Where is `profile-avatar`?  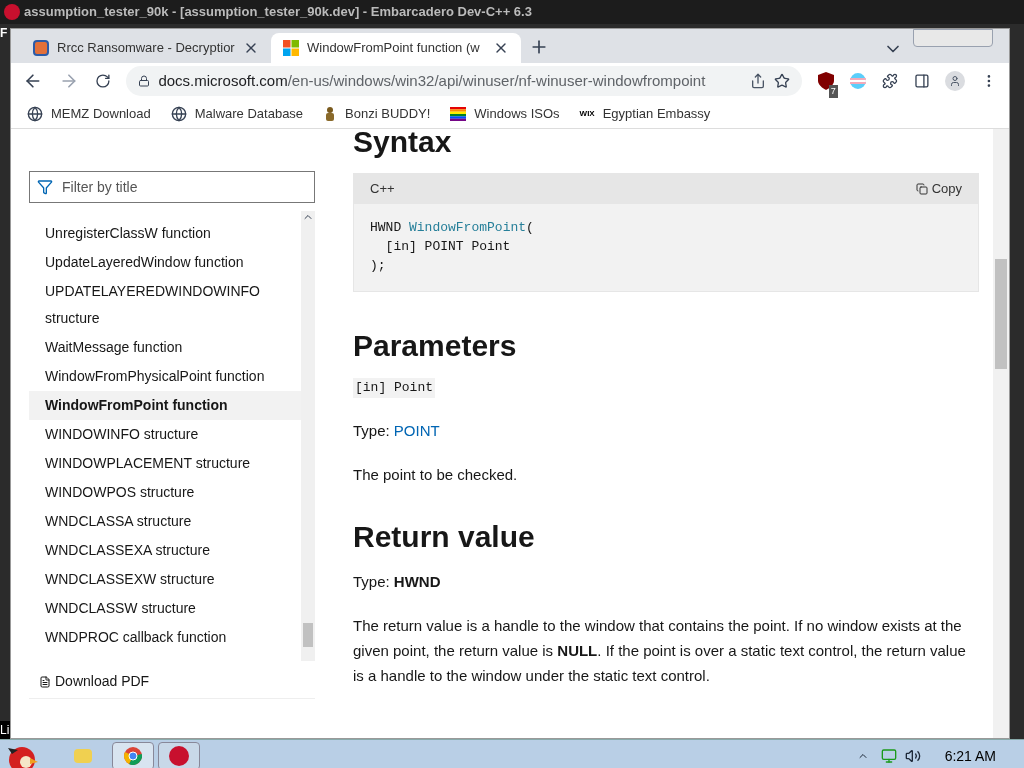 profile-avatar is located at coordinates (955, 81).